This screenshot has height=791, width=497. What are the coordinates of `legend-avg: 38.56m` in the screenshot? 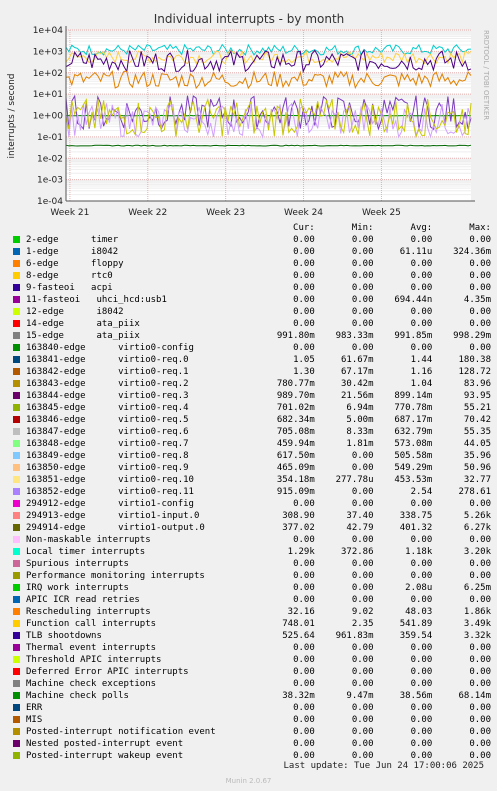 It's located at (416, 696).